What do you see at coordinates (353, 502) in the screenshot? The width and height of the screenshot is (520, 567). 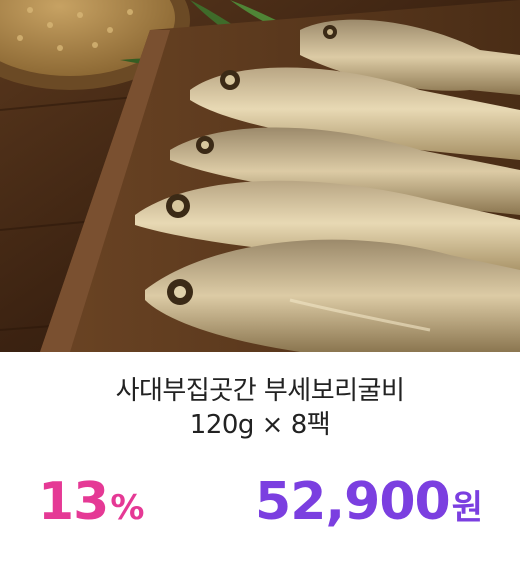 I see `price-value: 52,900` at bounding box center [353, 502].